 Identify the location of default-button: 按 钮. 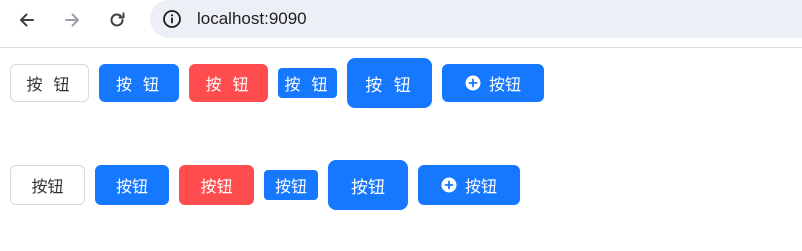
(49, 83).